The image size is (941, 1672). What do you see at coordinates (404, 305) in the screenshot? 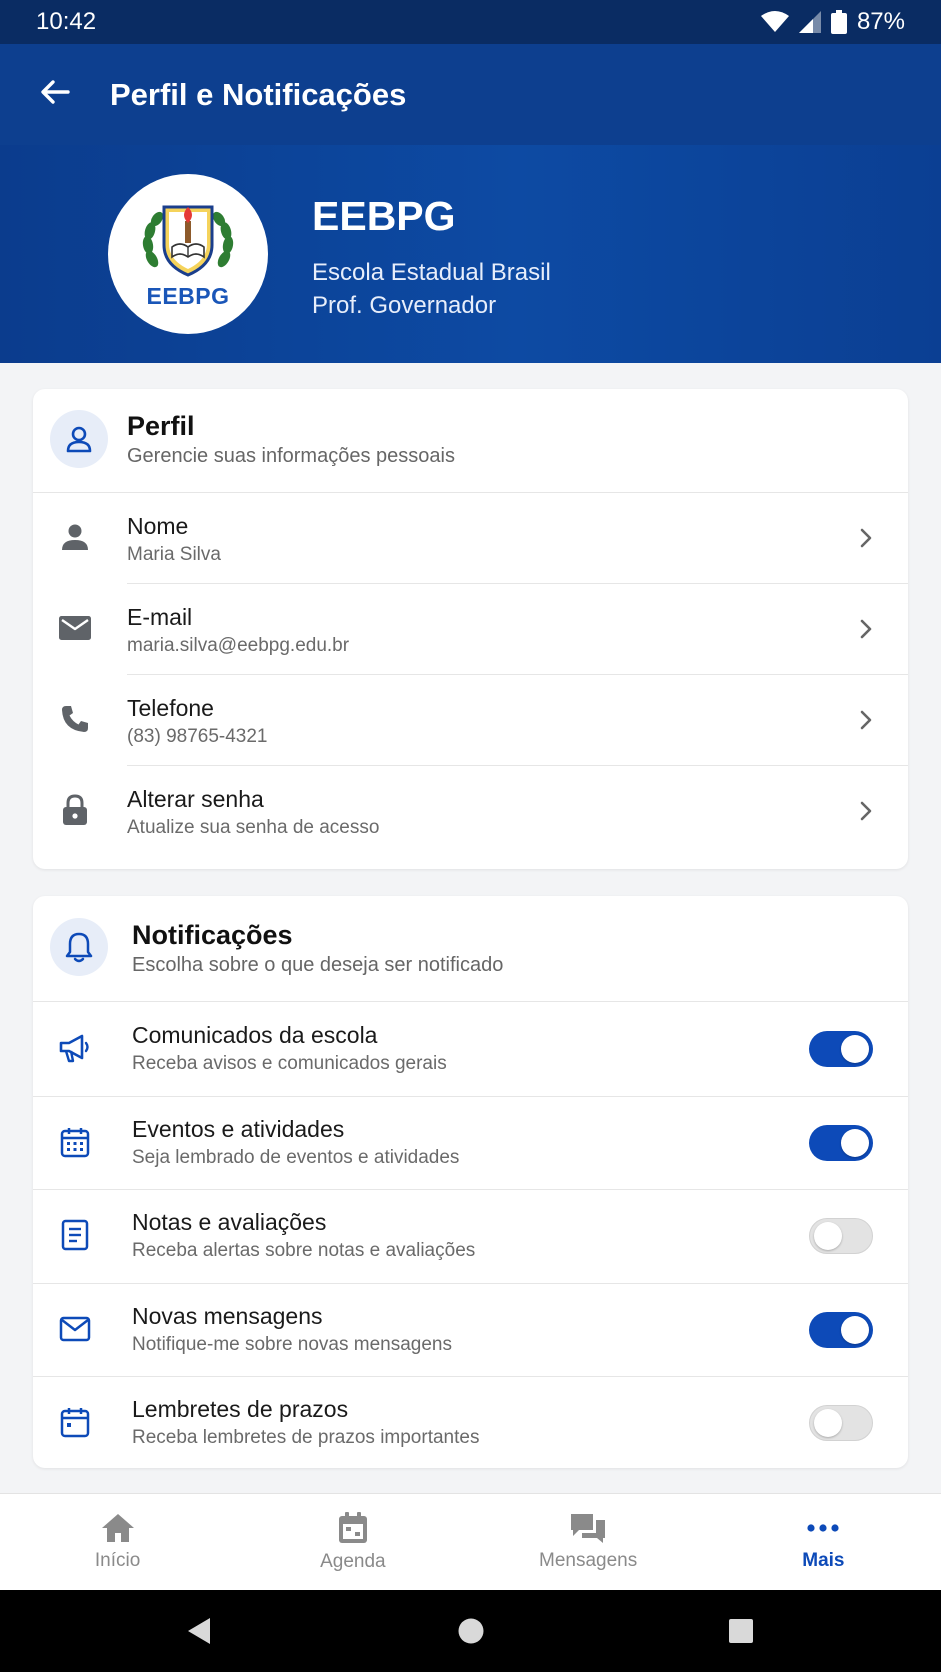
I see `school-name-line2: Prof. Governador` at bounding box center [404, 305].